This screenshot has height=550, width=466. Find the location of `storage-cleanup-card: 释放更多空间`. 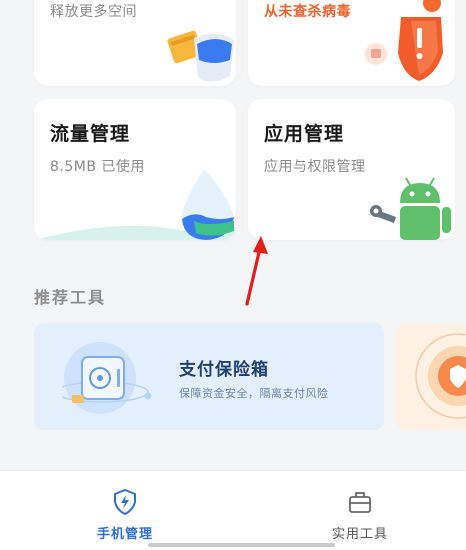

storage-cleanup-card: 释放更多空间 is located at coordinates (135, 43).